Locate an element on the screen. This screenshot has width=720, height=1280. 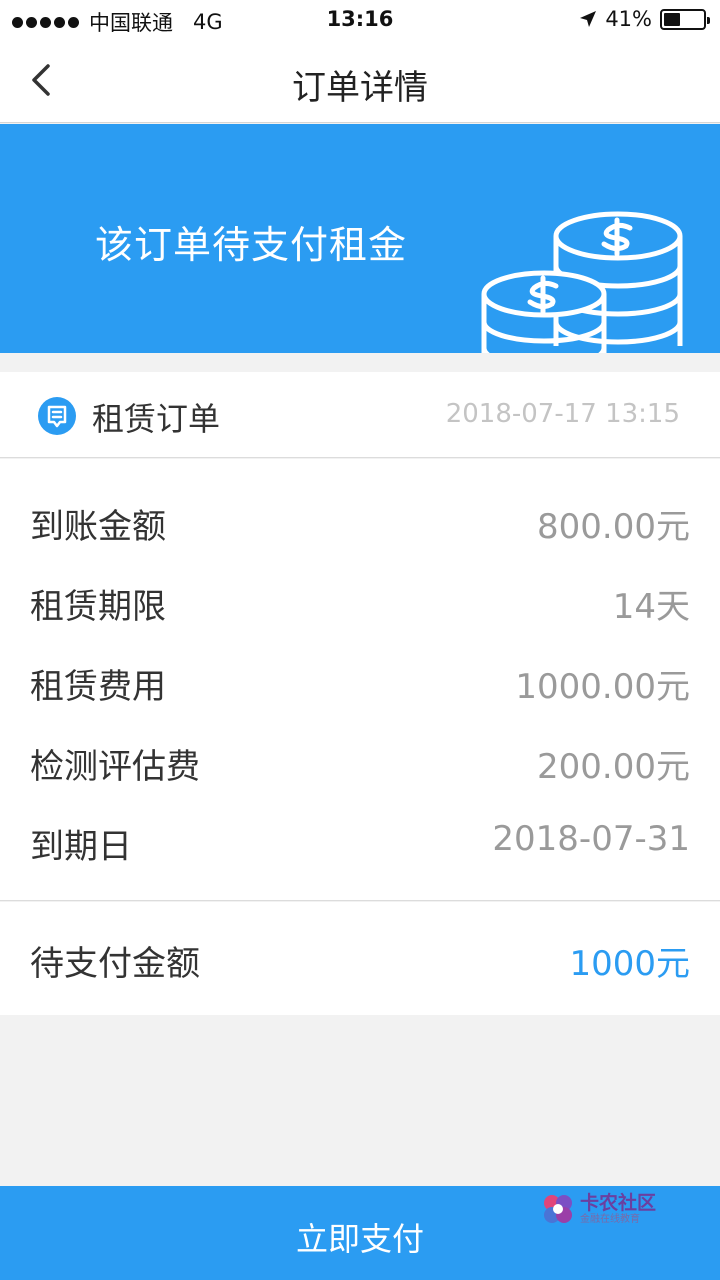
coin-stack-icon is located at coordinates (582, 282).